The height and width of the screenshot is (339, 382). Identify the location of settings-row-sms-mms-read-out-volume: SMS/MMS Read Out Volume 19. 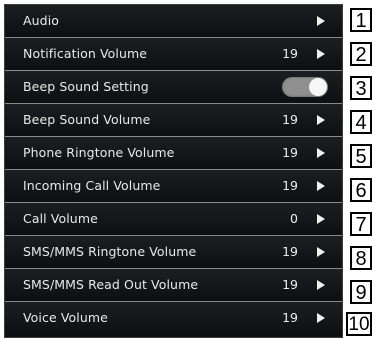
(173, 285).